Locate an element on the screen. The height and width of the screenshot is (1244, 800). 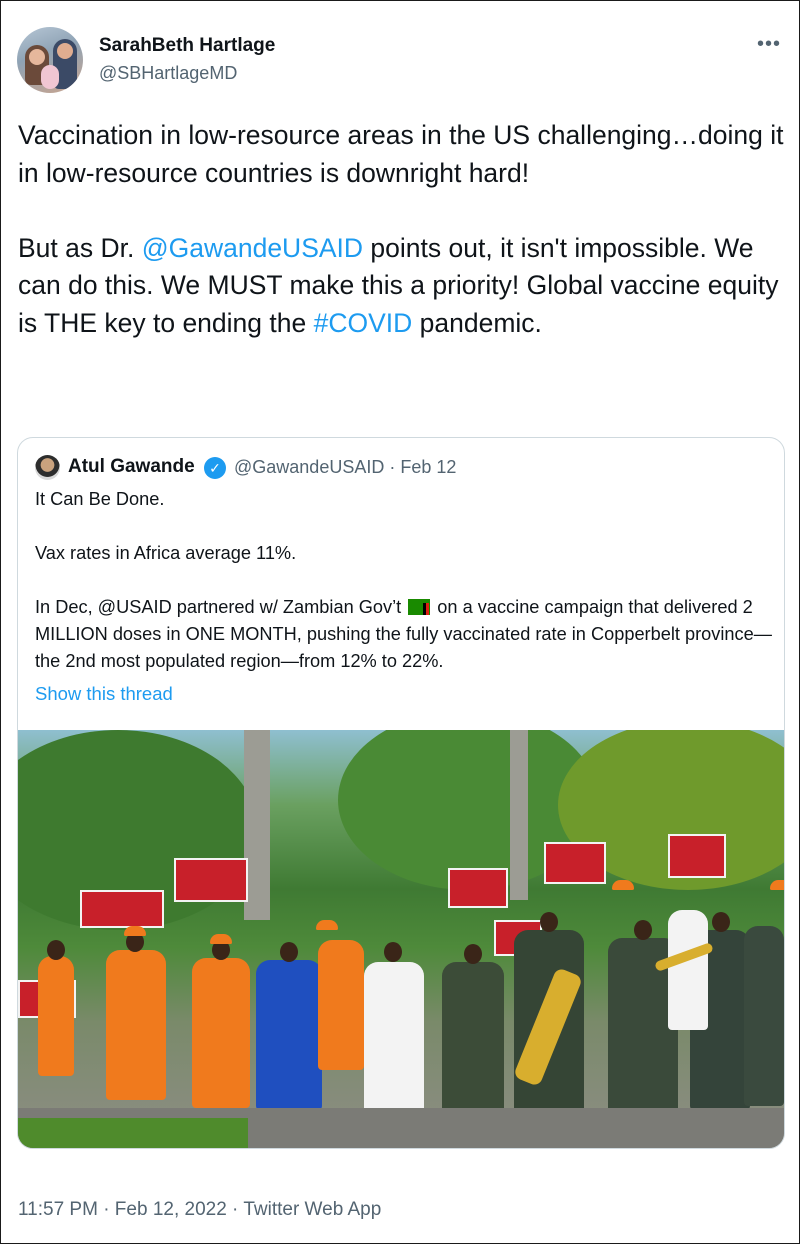
photo-pole is located at coordinates (519, 815).